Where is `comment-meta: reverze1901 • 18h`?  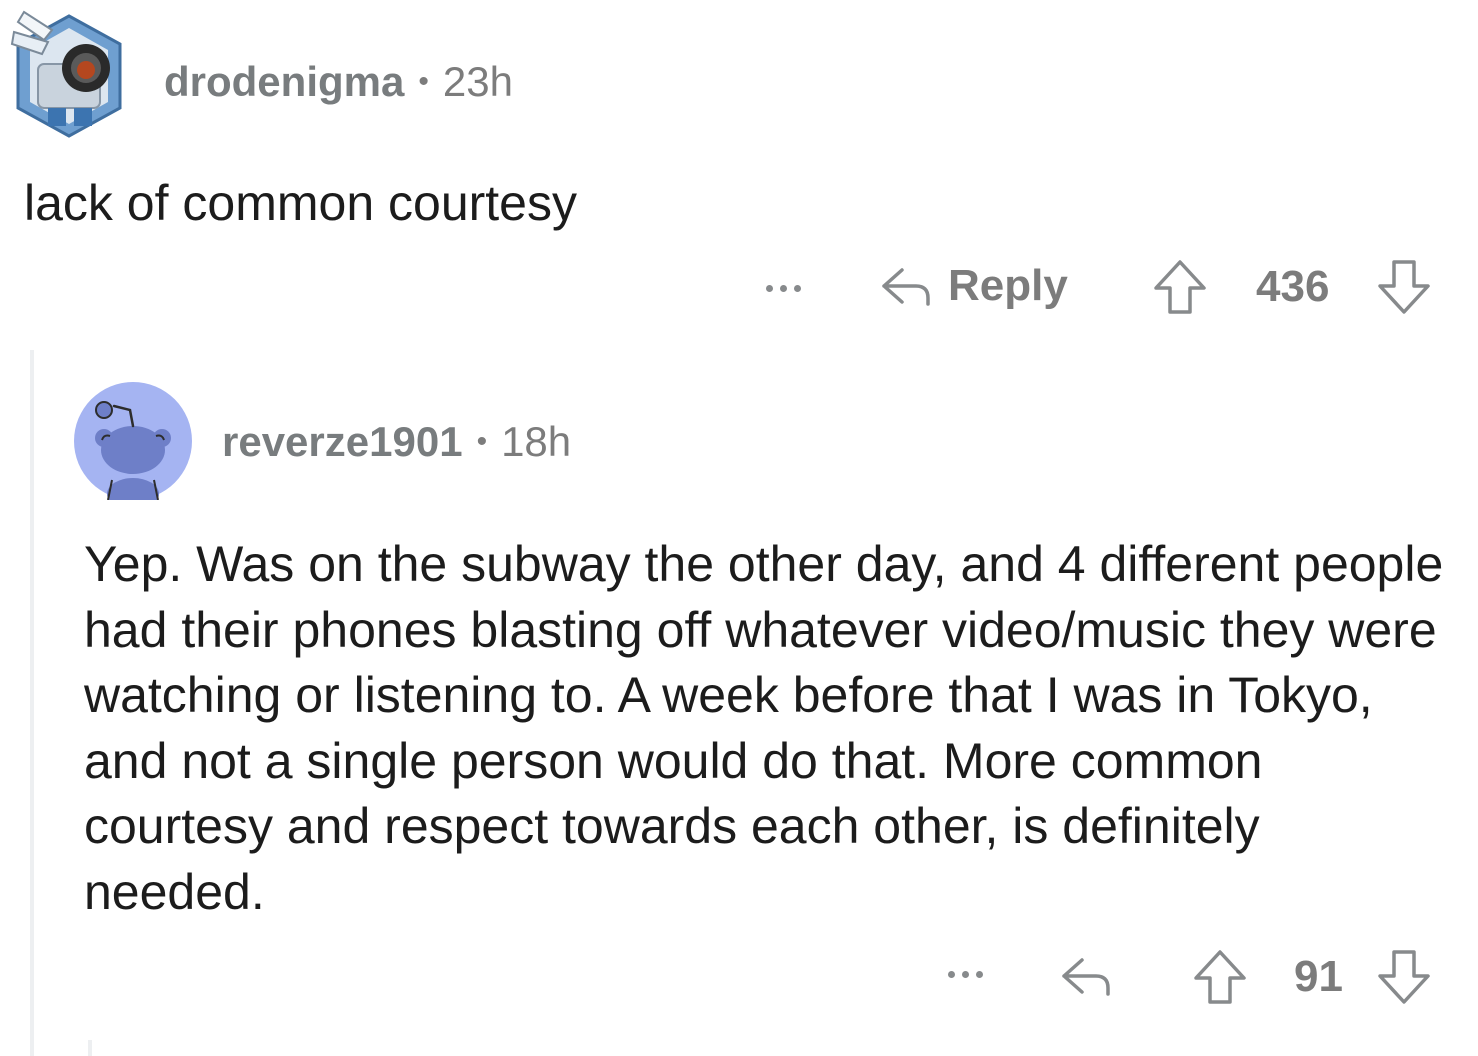
comment-meta: reverze1901 • 18h is located at coordinates (396, 442).